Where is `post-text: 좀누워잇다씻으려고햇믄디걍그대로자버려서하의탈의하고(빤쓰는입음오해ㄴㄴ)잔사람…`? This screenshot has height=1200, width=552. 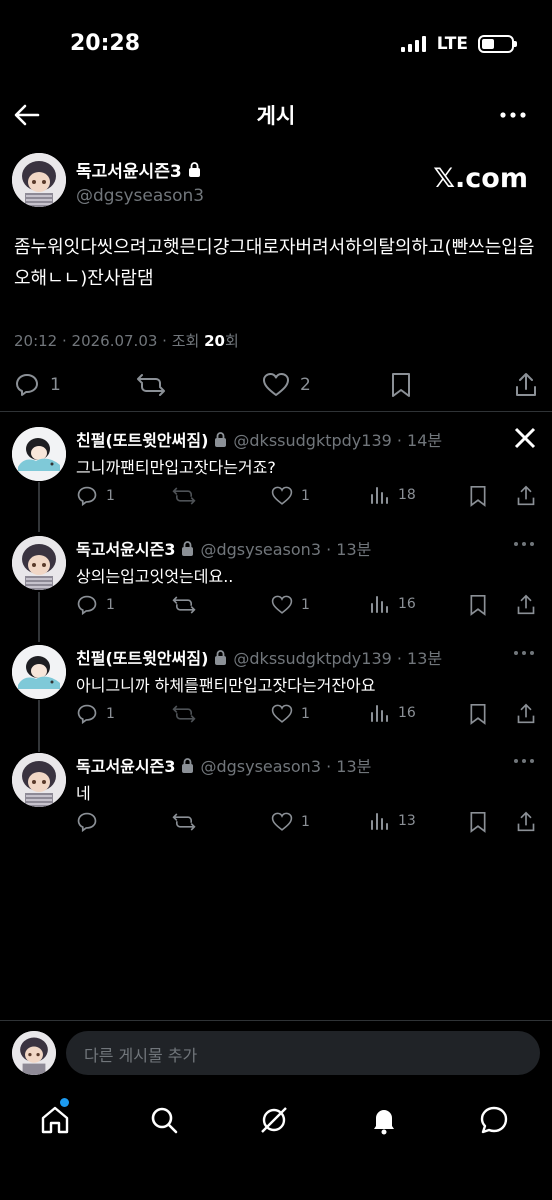 post-text: 좀누워잇다씻으려고햇믄디걍그대로자버려서하의탈의하고(빤쓰는입음오해ㄴㄴ)잔사람… is located at coordinates (274, 263).